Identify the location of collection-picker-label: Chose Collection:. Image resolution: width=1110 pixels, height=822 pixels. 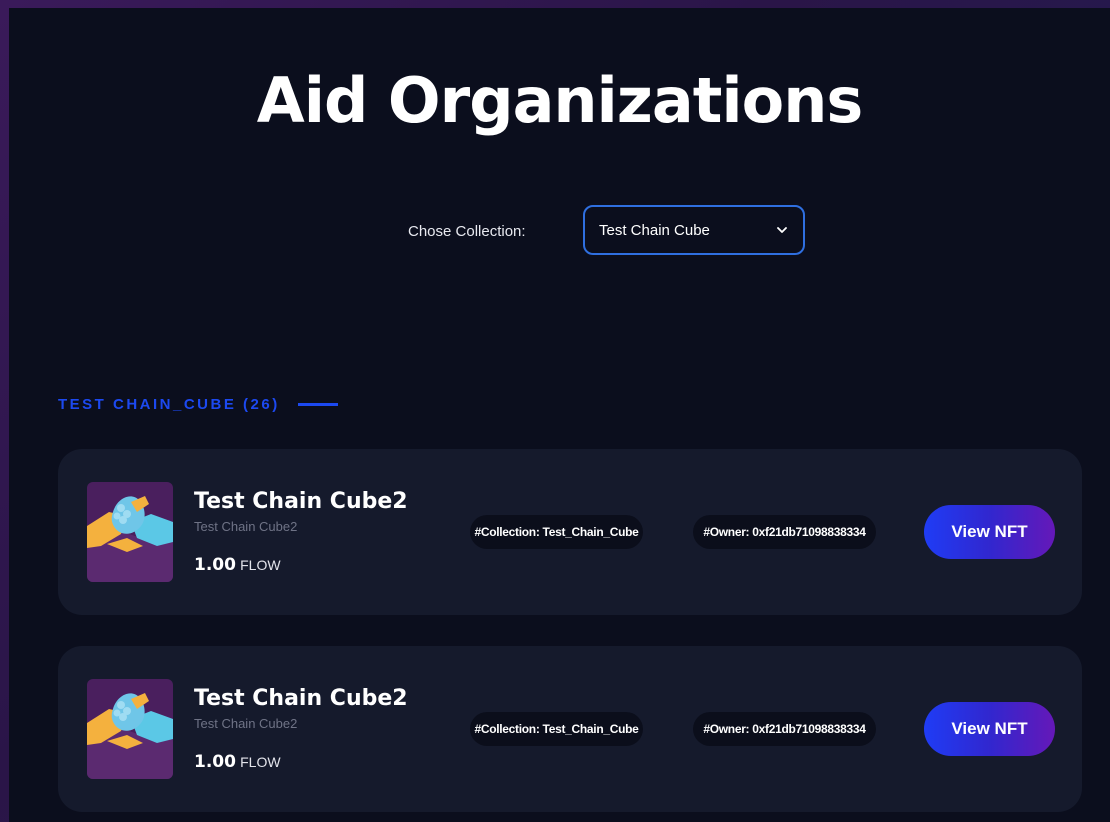
(467, 231).